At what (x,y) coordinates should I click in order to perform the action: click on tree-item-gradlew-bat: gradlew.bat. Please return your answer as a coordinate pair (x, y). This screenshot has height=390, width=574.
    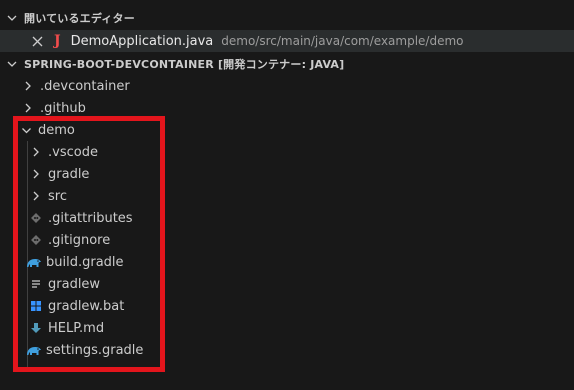
    Looking at the image, I should click on (287, 306).